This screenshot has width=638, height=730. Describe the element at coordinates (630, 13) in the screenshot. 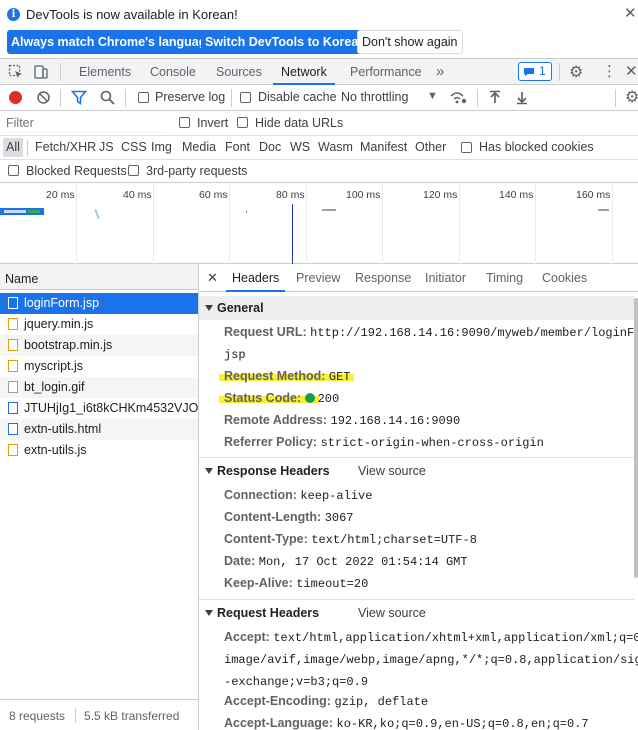

I see `infobar-close-icon: ✕` at that location.